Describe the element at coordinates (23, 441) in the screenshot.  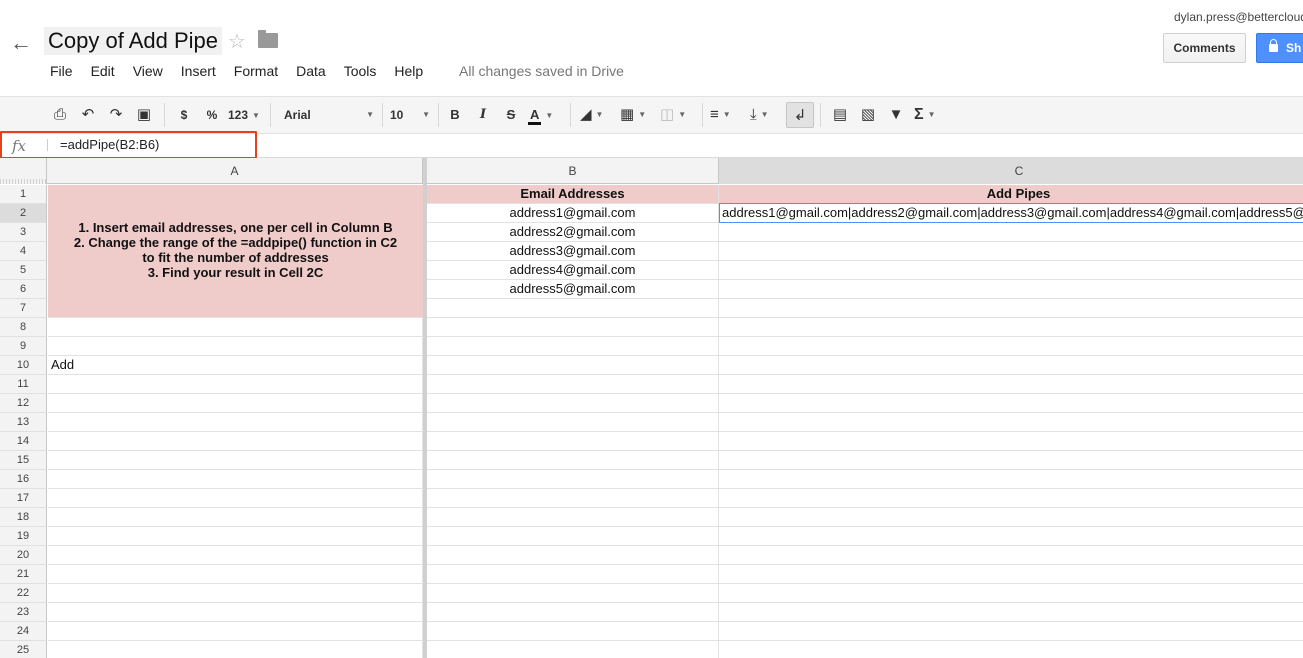
I see `row-header: 14` at that location.